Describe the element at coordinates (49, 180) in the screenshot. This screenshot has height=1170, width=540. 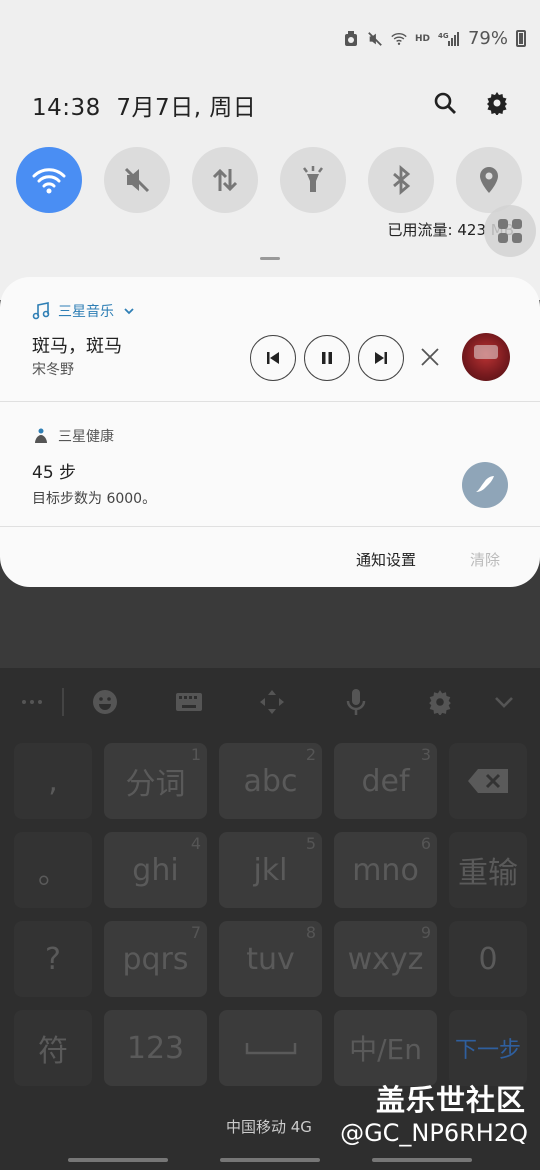
I see `wifi-toggle` at that location.